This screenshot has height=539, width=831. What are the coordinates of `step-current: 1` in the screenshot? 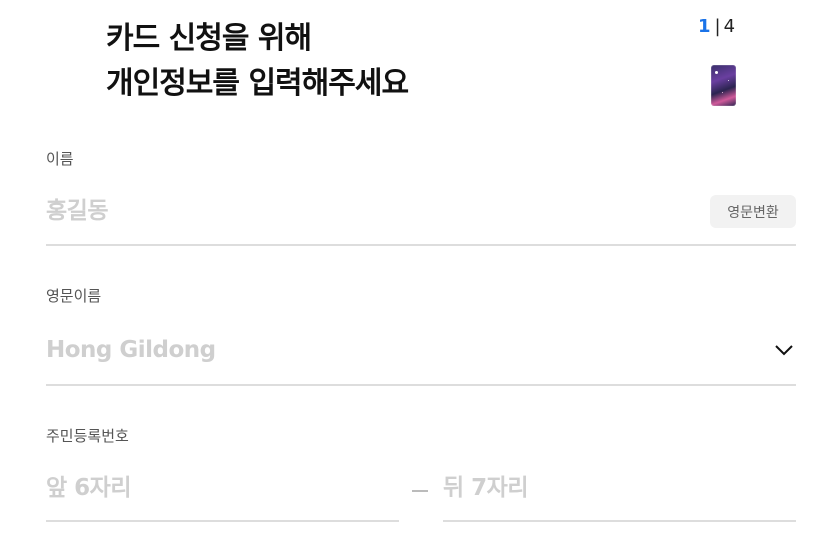 It's located at (704, 26).